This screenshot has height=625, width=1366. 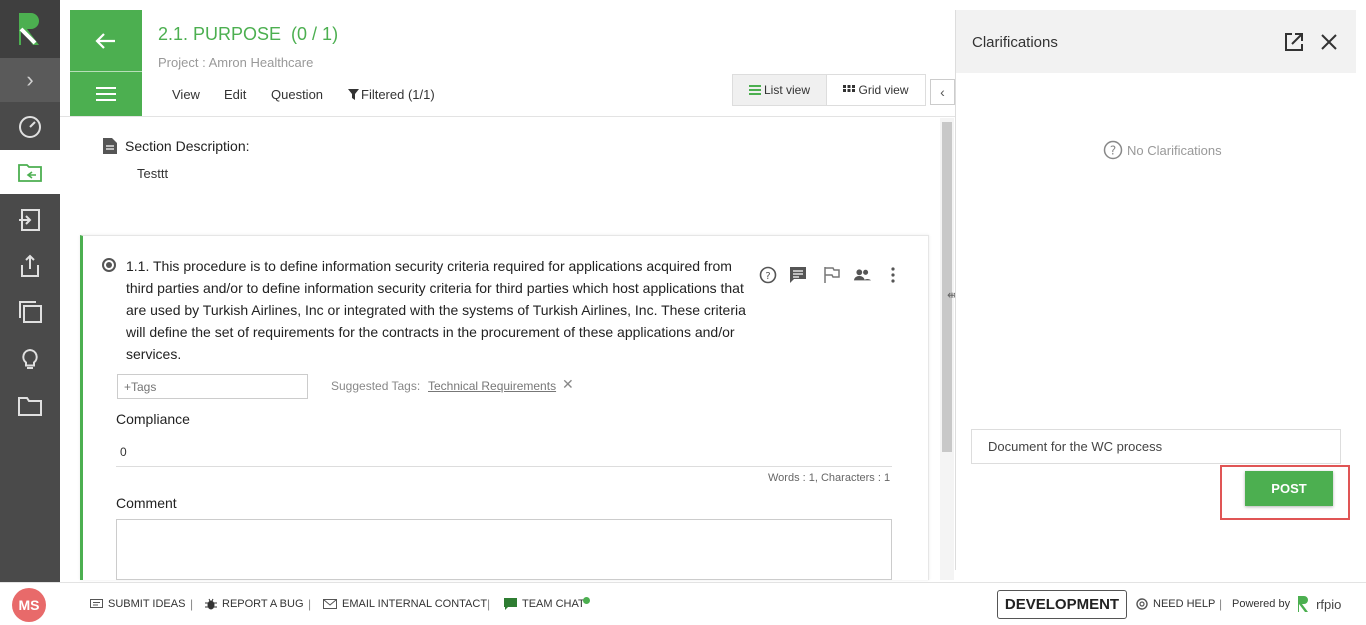 What do you see at coordinates (754, 90) in the screenshot?
I see `list-icon` at bounding box center [754, 90].